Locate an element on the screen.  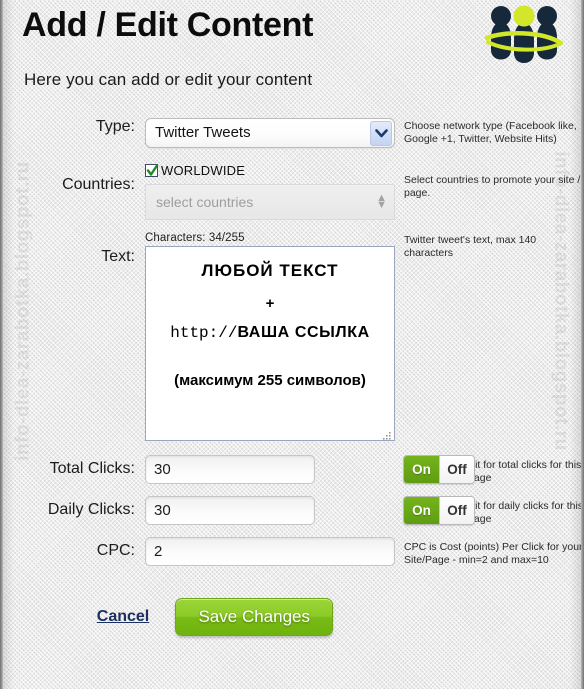
worldwide-checkbox is located at coordinates (152, 170).